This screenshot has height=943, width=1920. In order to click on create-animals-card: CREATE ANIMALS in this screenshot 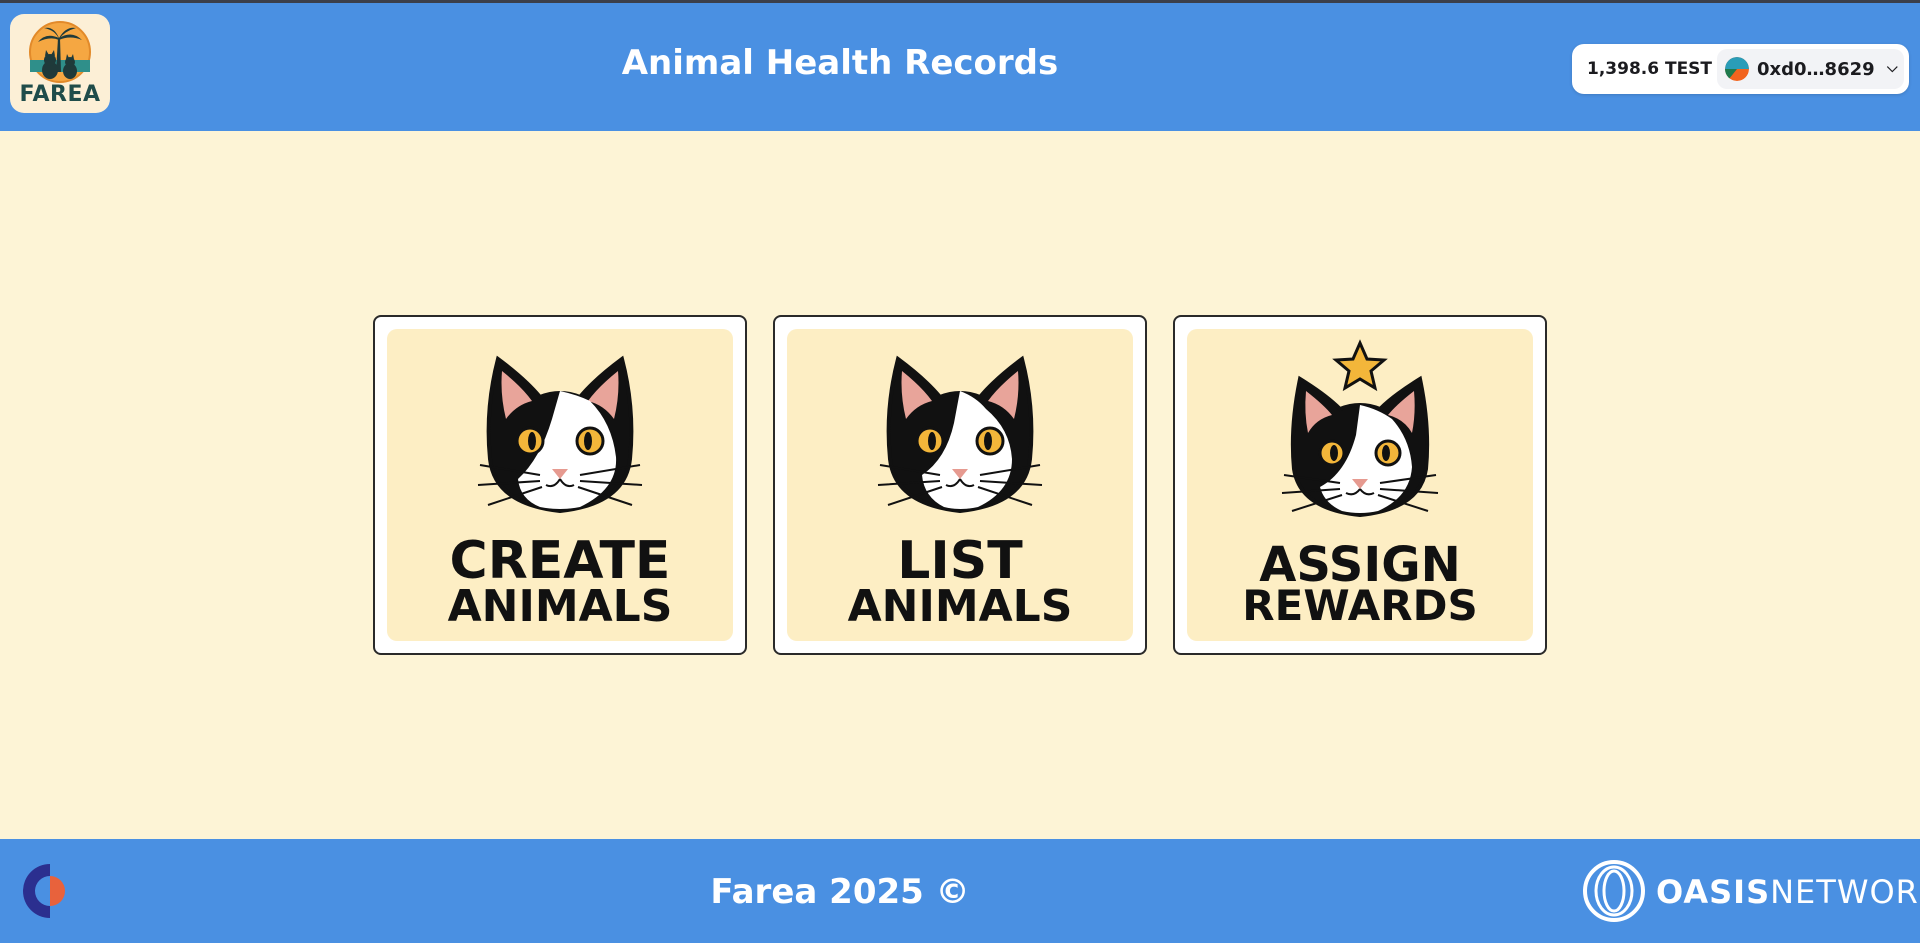, I will do `click(560, 485)`.